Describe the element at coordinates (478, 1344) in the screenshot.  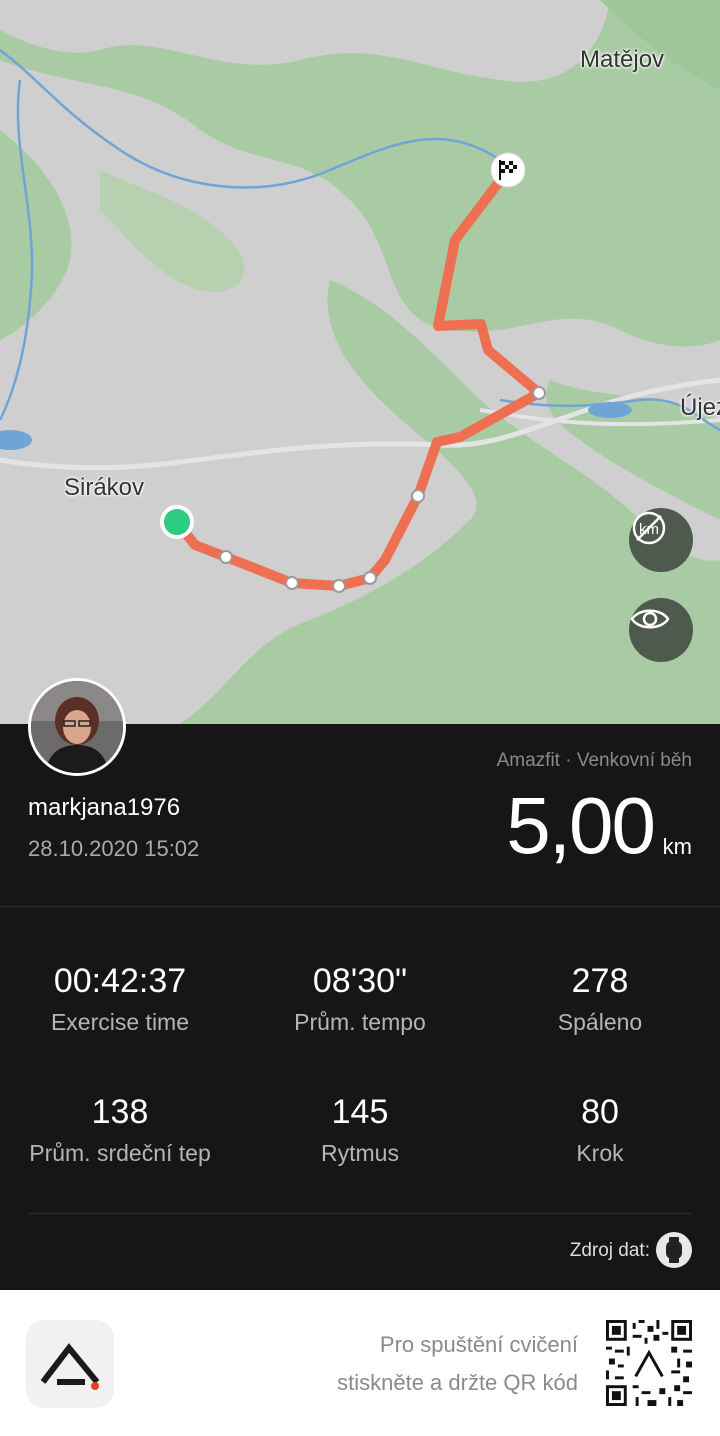
I see `qr-hint-line1: Pro spuštění cvičení` at that location.